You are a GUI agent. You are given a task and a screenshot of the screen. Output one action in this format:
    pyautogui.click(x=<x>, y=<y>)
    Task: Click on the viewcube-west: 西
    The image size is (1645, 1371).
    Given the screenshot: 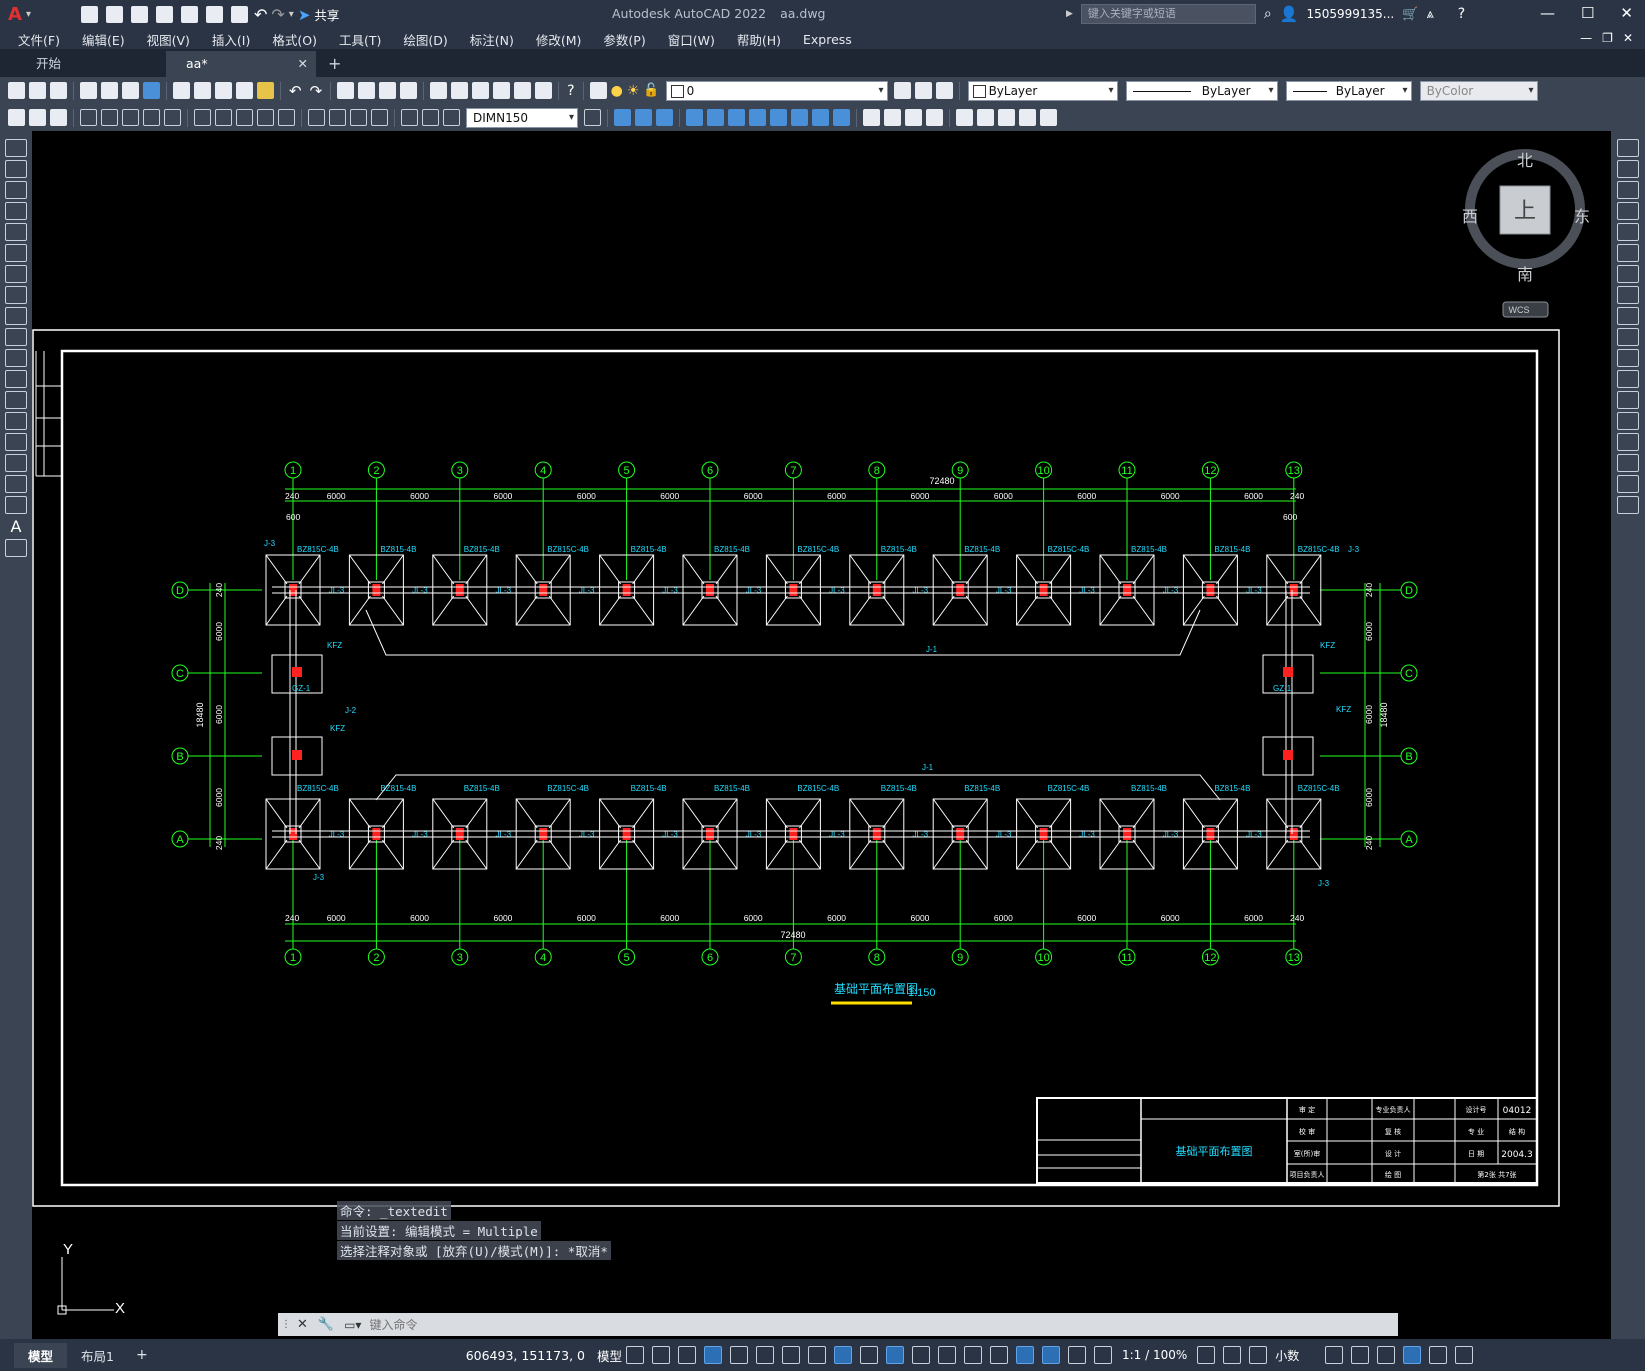 What is the action you would take?
    pyautogui.click(x=1470, y=216)
    